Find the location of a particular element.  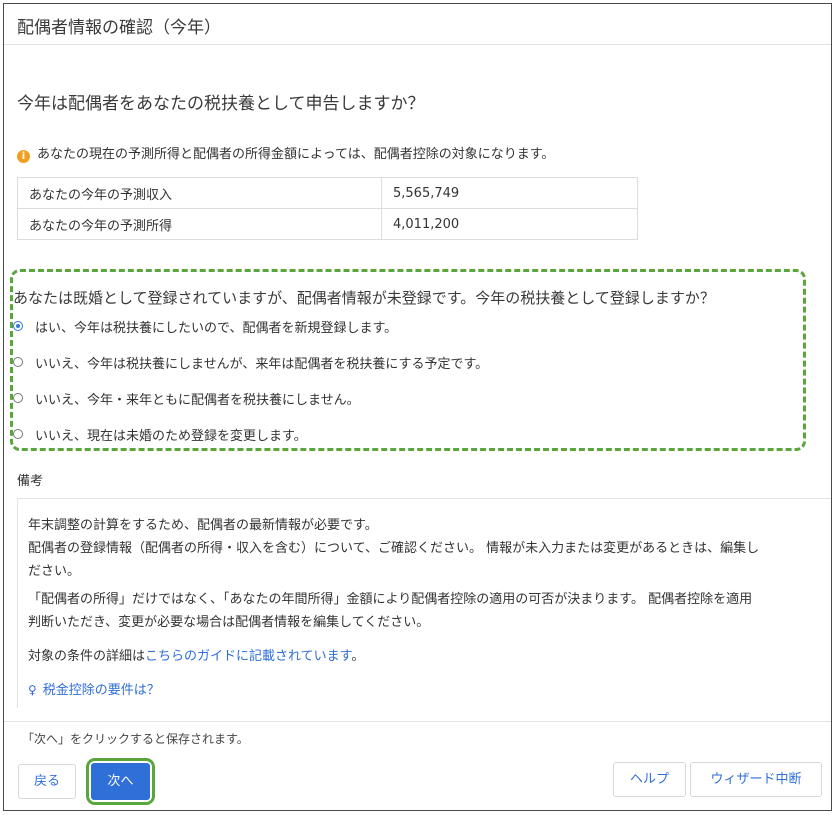

guide-link: こちらのガイドに記載されています is located at coordinates (248, 656).